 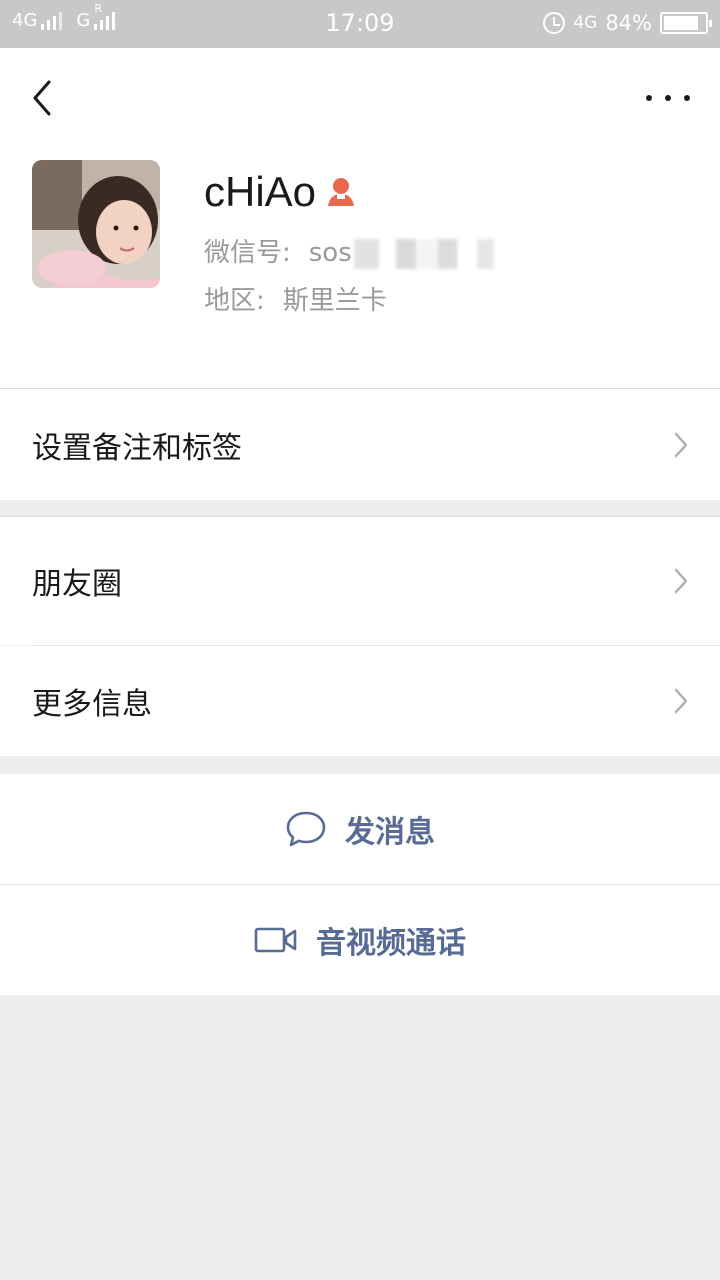 I want to click on send-message-button: 发消息, so click(x=360, y=829).